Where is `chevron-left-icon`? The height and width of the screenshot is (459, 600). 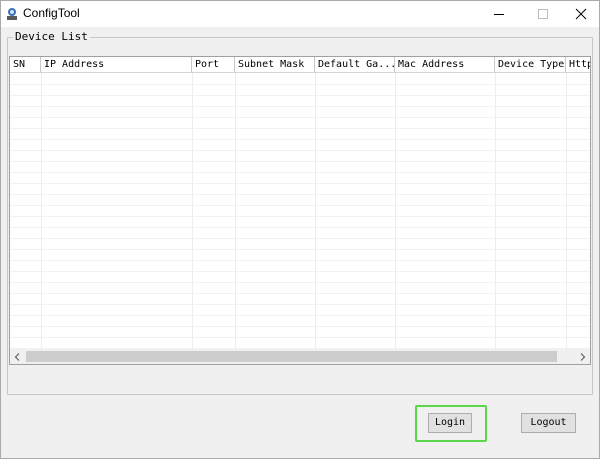 chevron-left-icon is located at coordinates (17, 357).